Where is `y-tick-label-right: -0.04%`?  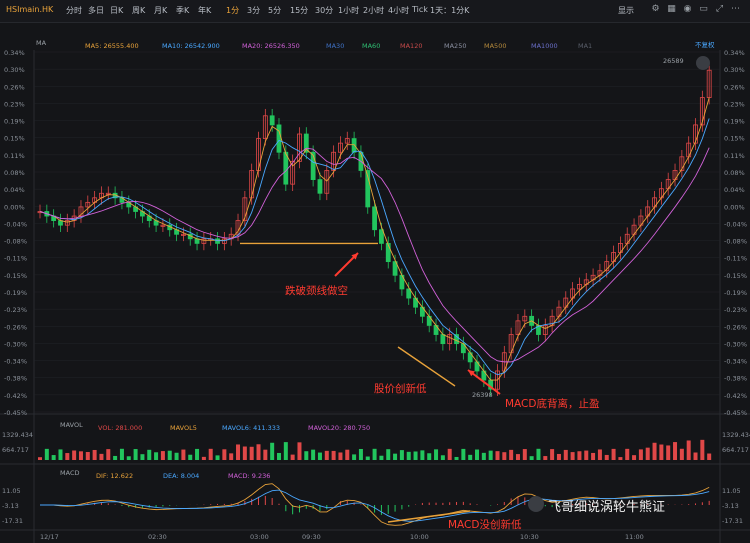
y-tick-label-right: -0.04% is located at coordinates (735, 224).